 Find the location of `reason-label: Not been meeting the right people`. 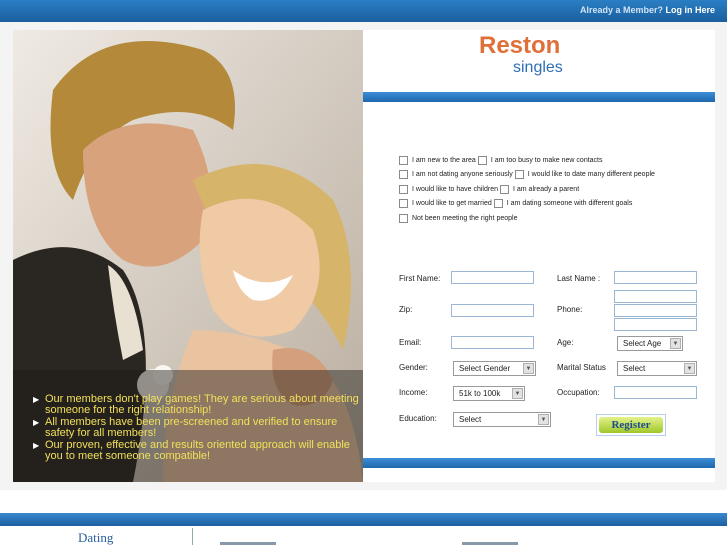

reason-label: Not been meeting the right people is located at coordinates (465, 218).